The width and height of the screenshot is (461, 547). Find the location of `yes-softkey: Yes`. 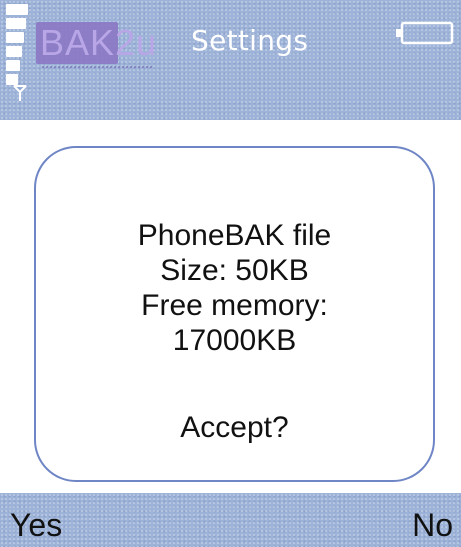

yes-softkey: Yes is located at coordinates (36, 525).